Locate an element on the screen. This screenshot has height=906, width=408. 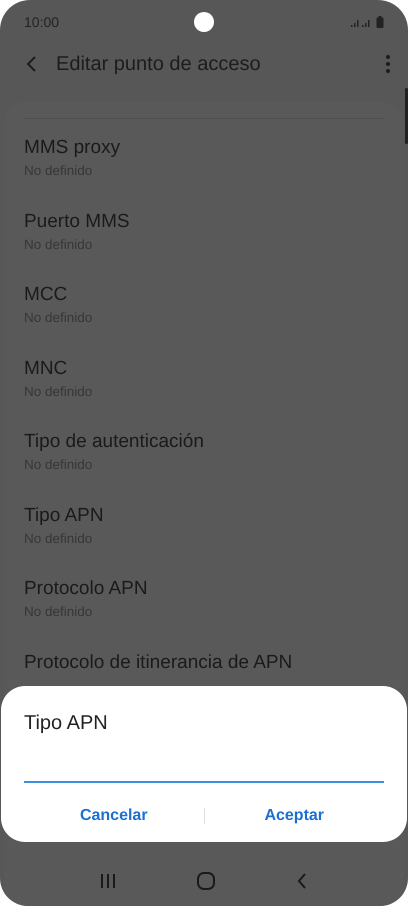
recent-apps-icon is located at coordinates (108, 881).